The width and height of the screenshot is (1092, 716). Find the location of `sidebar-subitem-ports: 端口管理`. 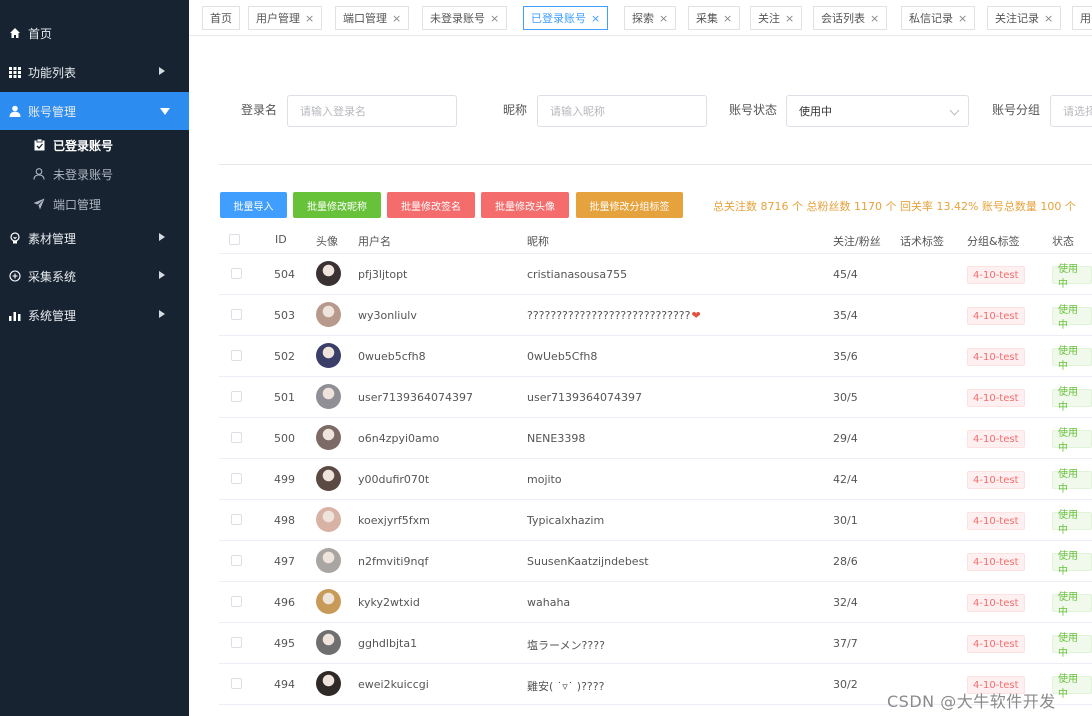

sidebar-subitem-ports: 端口管理 is located at coordinates (94, 204).